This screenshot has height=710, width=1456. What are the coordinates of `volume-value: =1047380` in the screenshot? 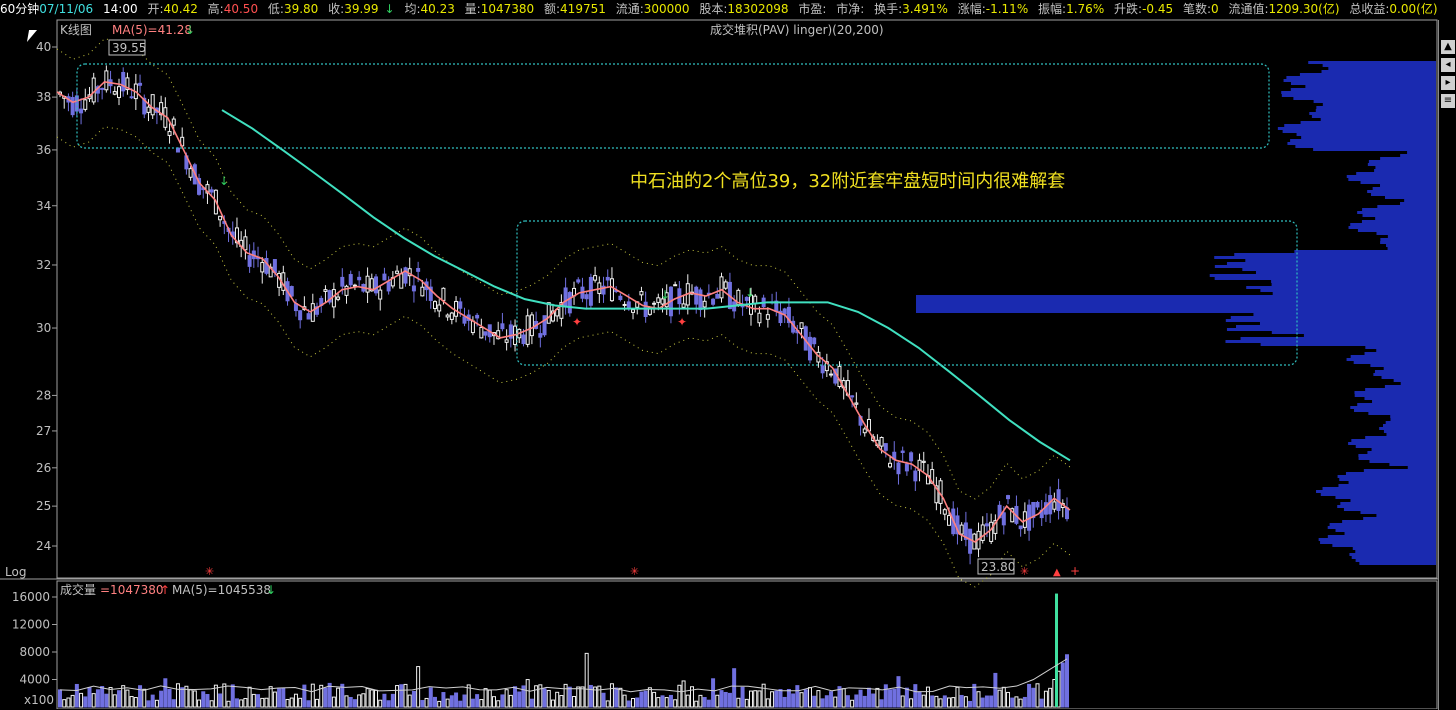 It's located at (132, 590).